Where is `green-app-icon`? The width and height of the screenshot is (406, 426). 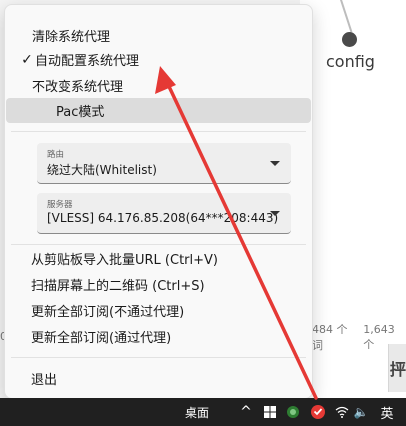
green-app-icon is located at coordinates (293, 412).